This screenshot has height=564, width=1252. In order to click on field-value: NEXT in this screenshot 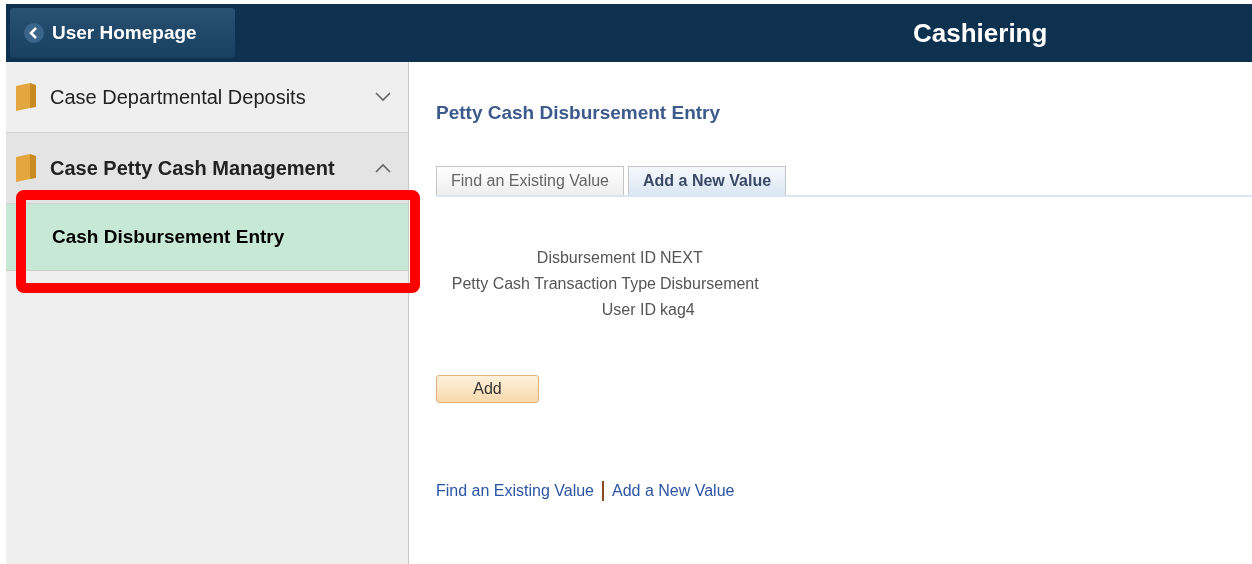, I will do `click(682, 258)`.